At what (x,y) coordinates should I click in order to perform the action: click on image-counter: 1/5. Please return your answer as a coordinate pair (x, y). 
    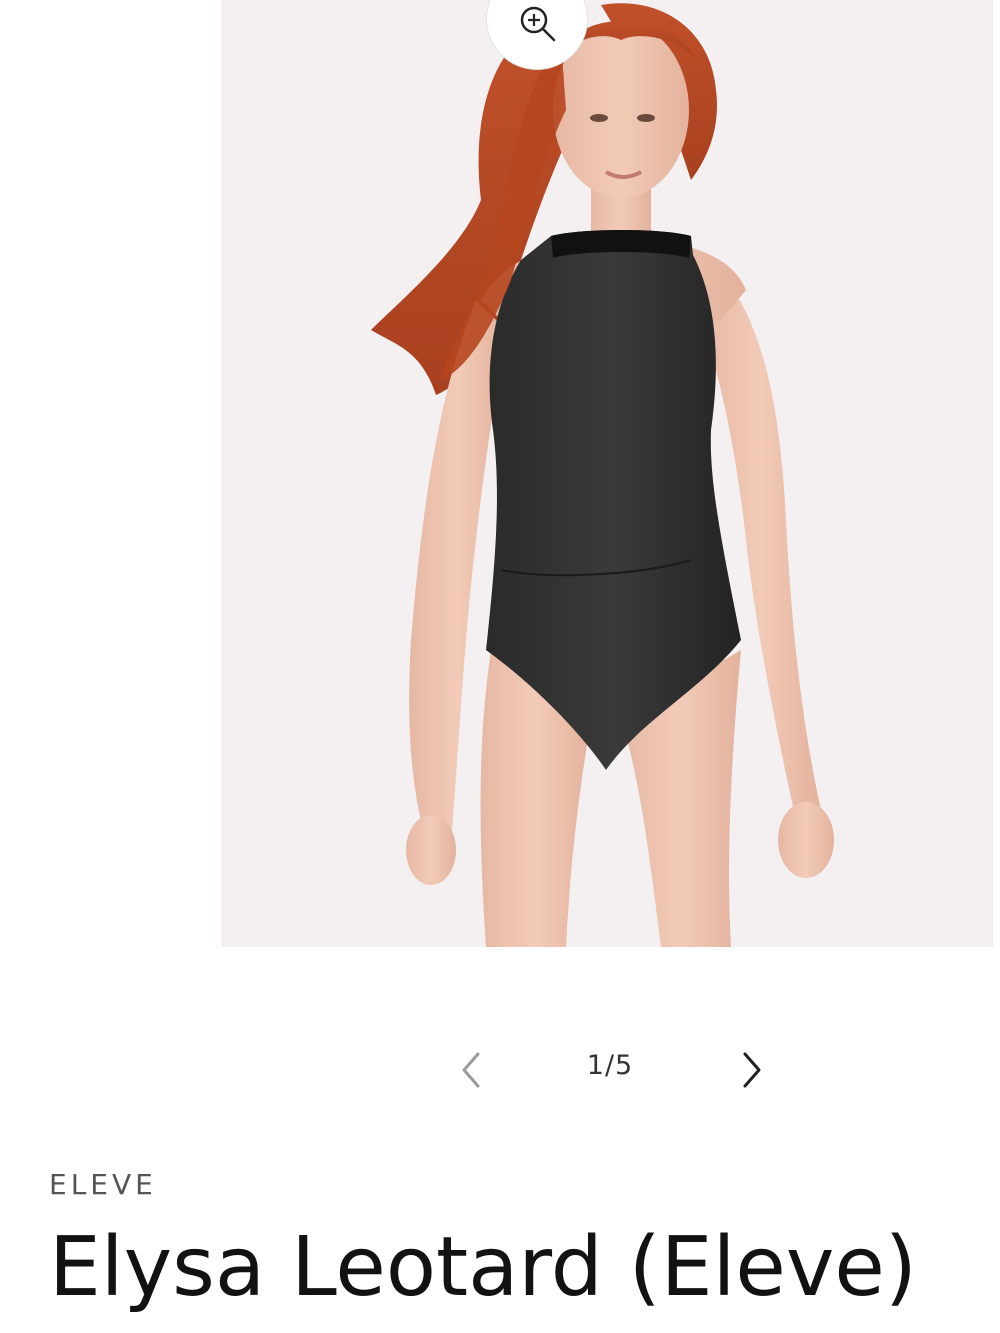
    Looking at the image, I should click on (610, 1065).